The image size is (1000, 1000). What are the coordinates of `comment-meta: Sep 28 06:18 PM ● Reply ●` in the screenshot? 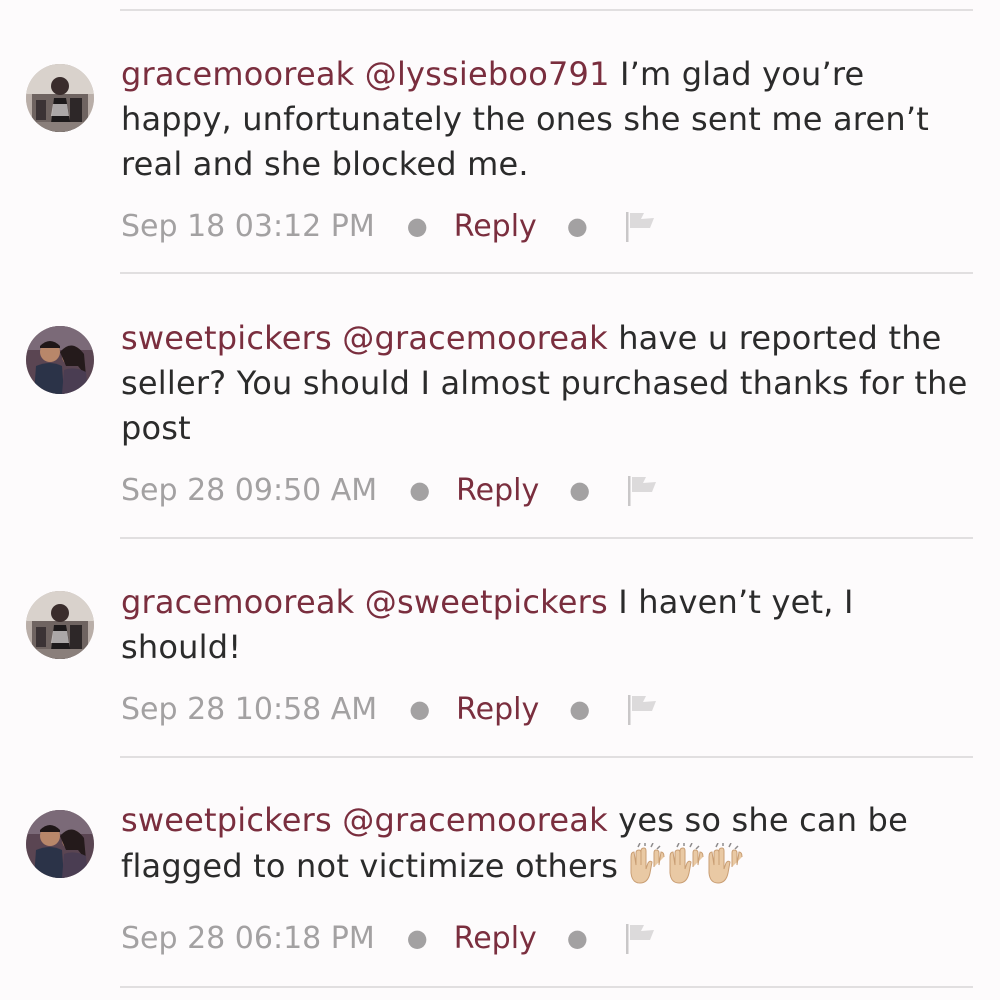 It's located at (388, 938).